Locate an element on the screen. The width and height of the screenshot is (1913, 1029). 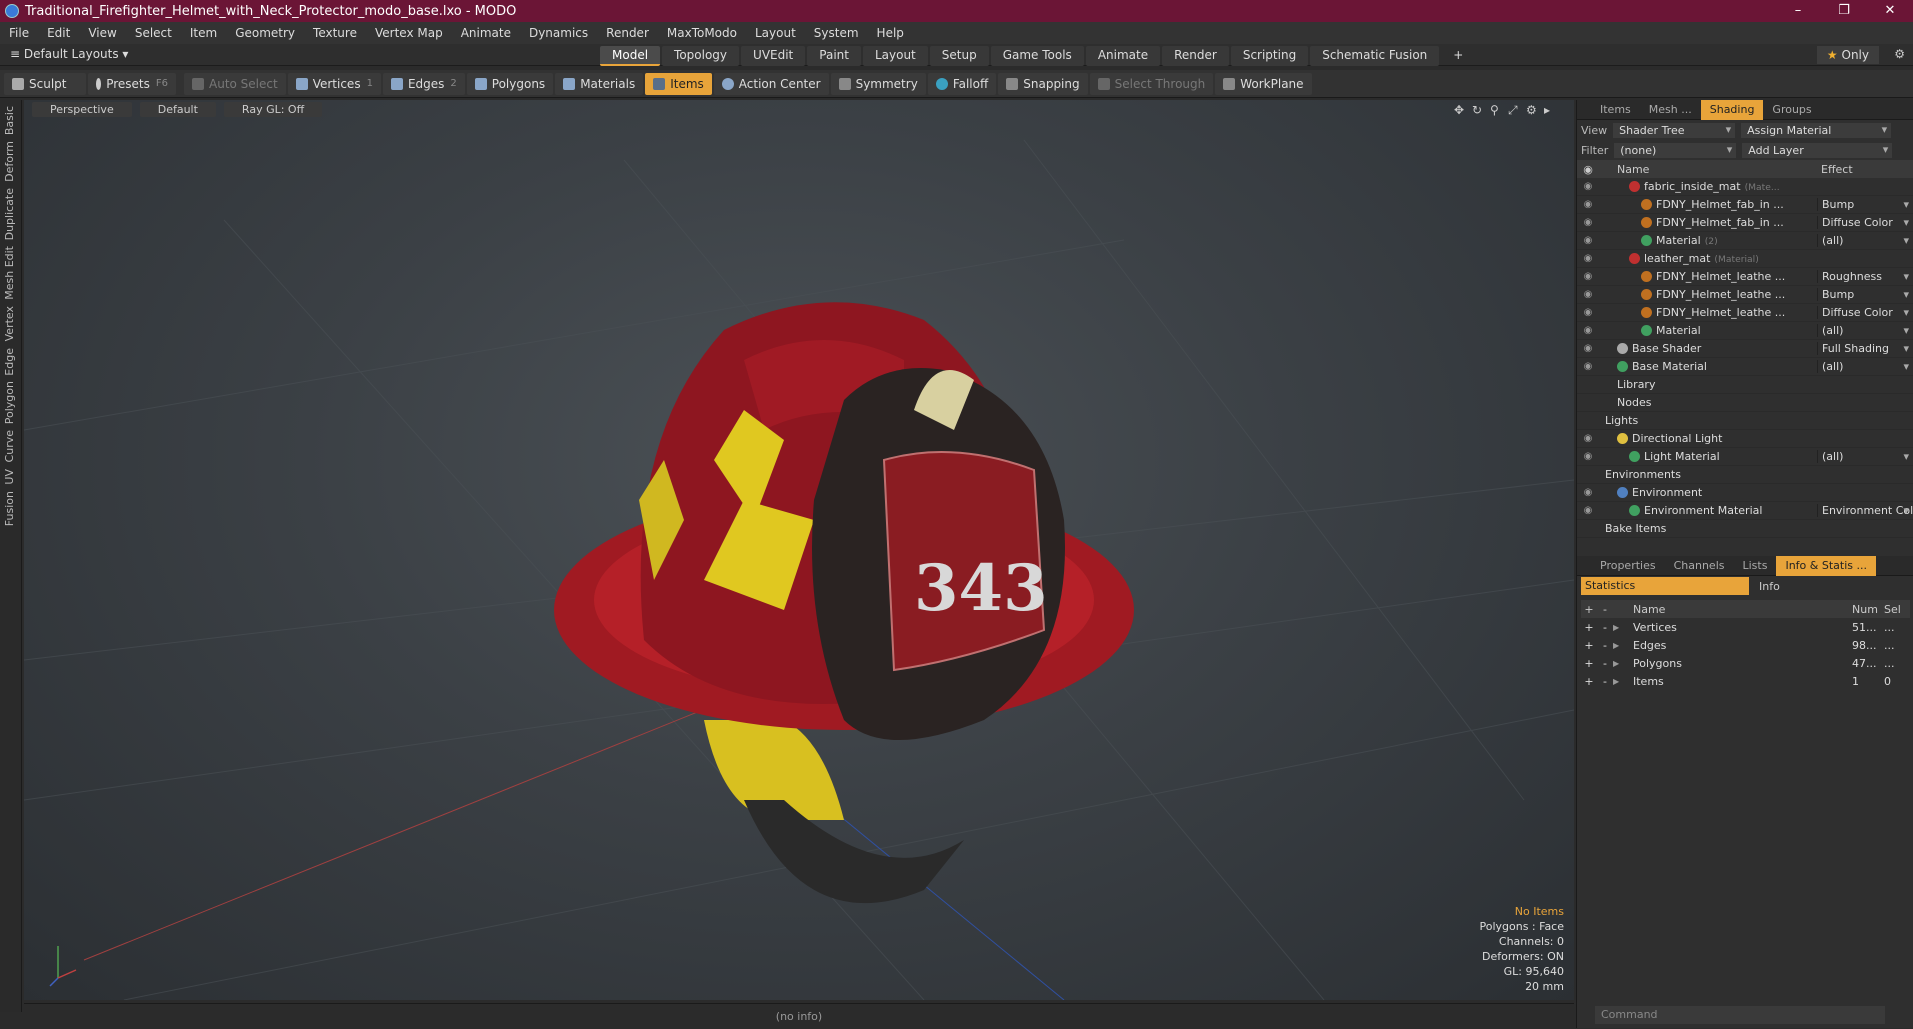
menu-texture: Texture is located at coordinates (335, 33).